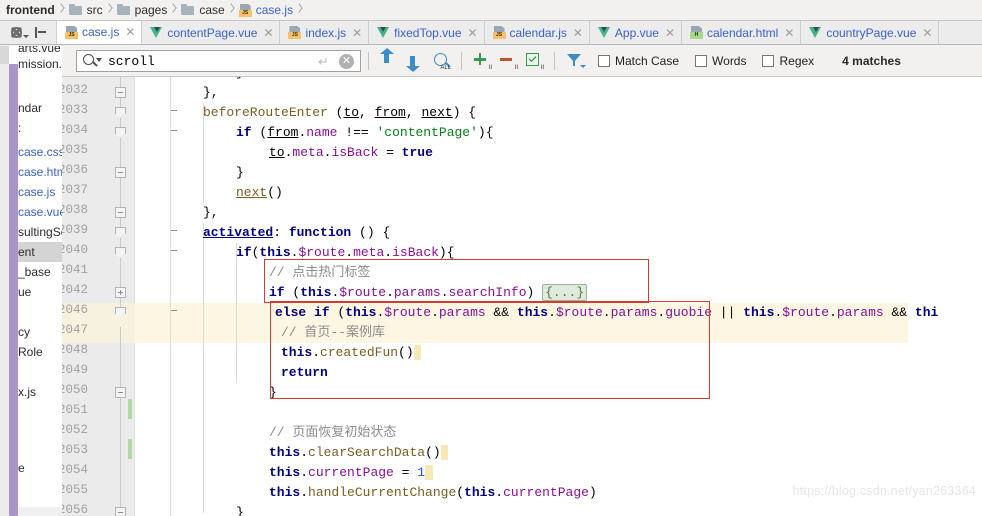  What do you see at coordinates (75, 509) in the screenshot?
I see `line-number: 2056` at bounding box center [75, 509].